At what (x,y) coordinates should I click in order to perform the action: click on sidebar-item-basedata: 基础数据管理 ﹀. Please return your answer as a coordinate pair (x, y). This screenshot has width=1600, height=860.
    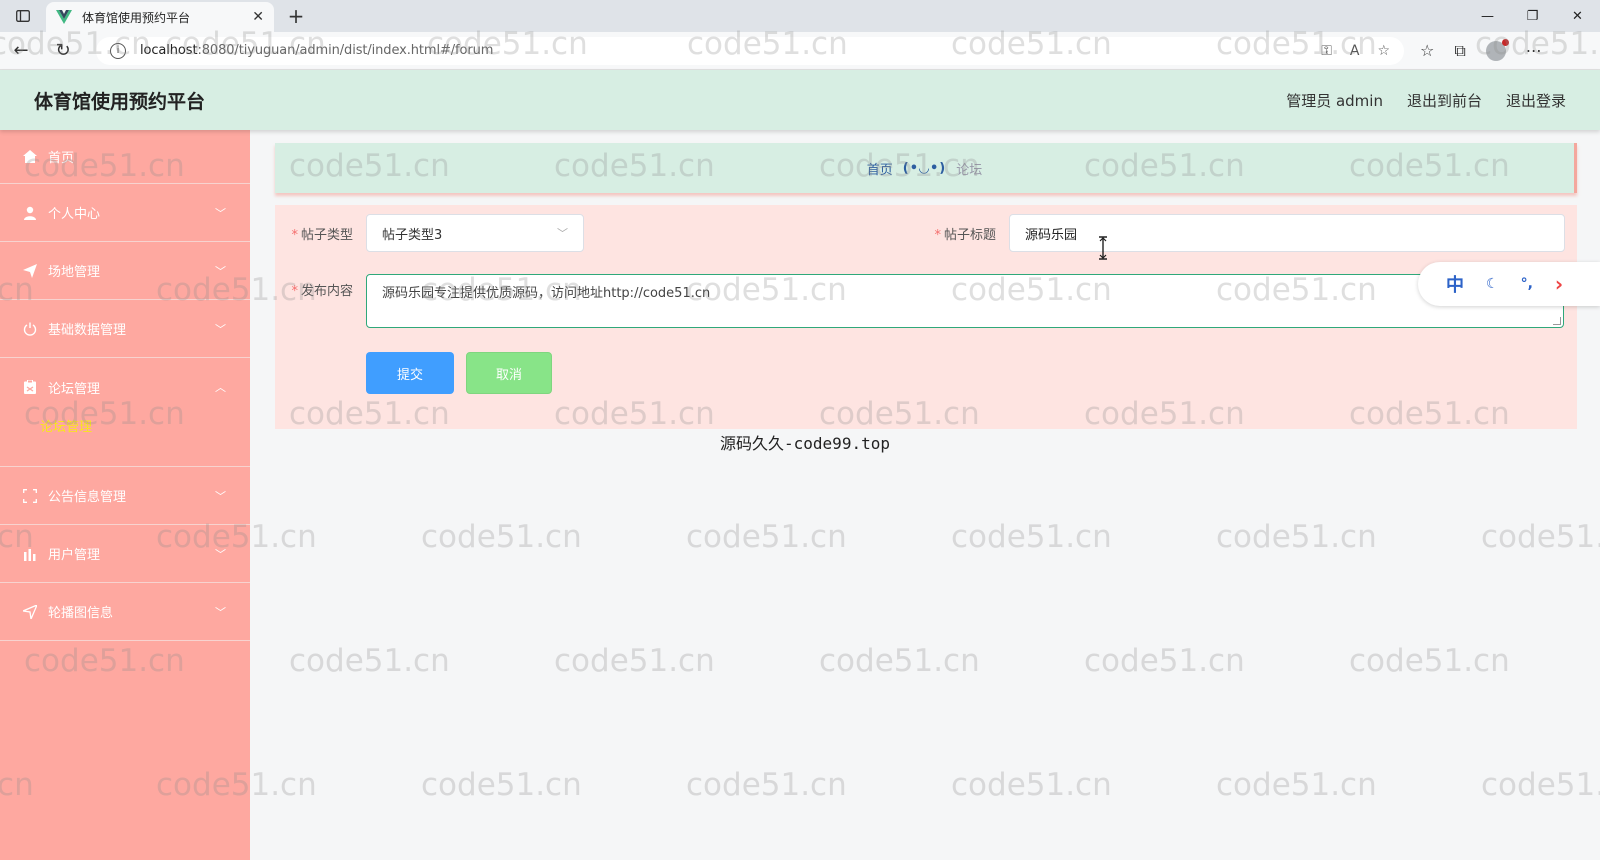
    Looking at the image, I should click on (125, 329).